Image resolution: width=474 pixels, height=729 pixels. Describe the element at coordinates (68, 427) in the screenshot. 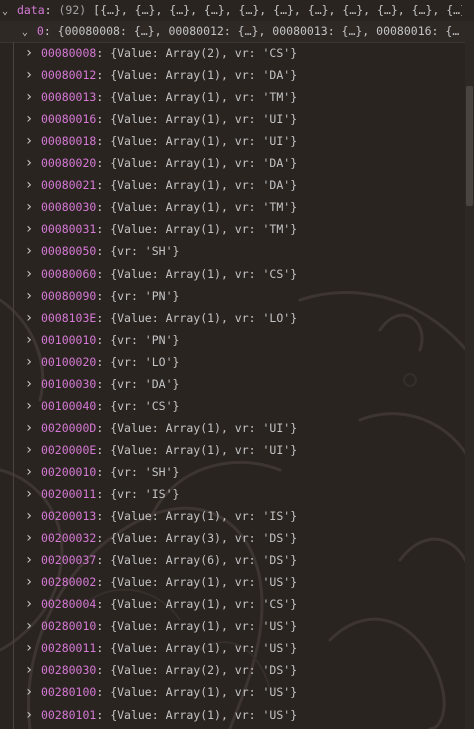

I see `property-key: 0020000D` at that location.